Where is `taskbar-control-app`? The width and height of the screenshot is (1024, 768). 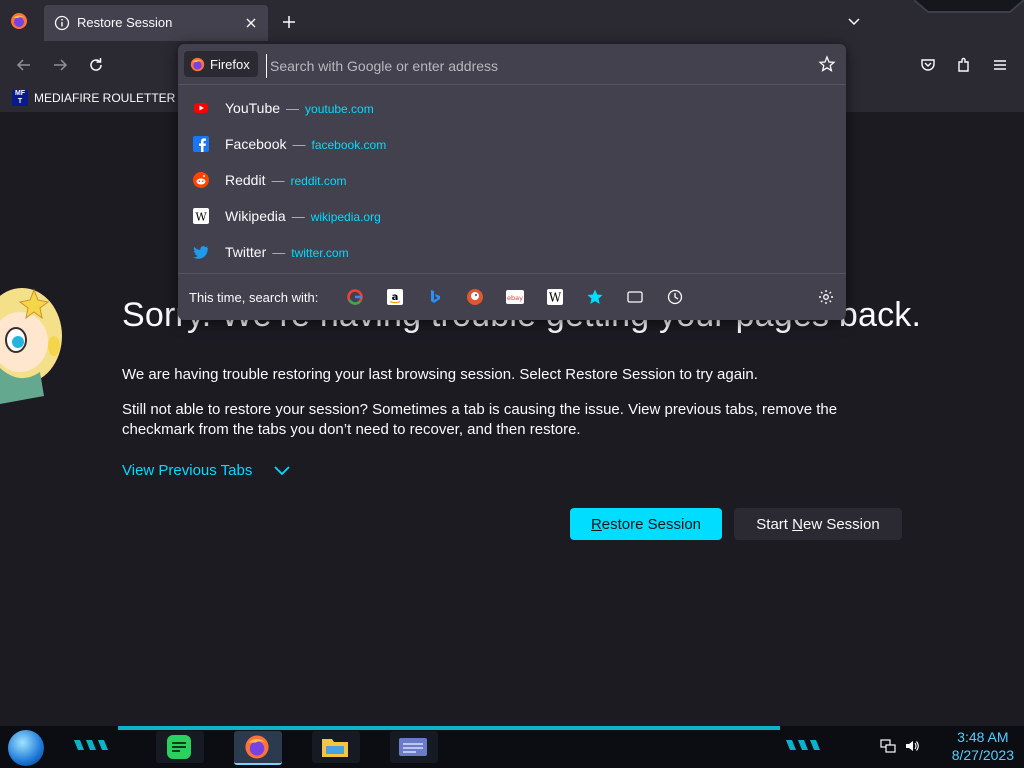
taskbar-control-app is located at coordinates (414, 747).